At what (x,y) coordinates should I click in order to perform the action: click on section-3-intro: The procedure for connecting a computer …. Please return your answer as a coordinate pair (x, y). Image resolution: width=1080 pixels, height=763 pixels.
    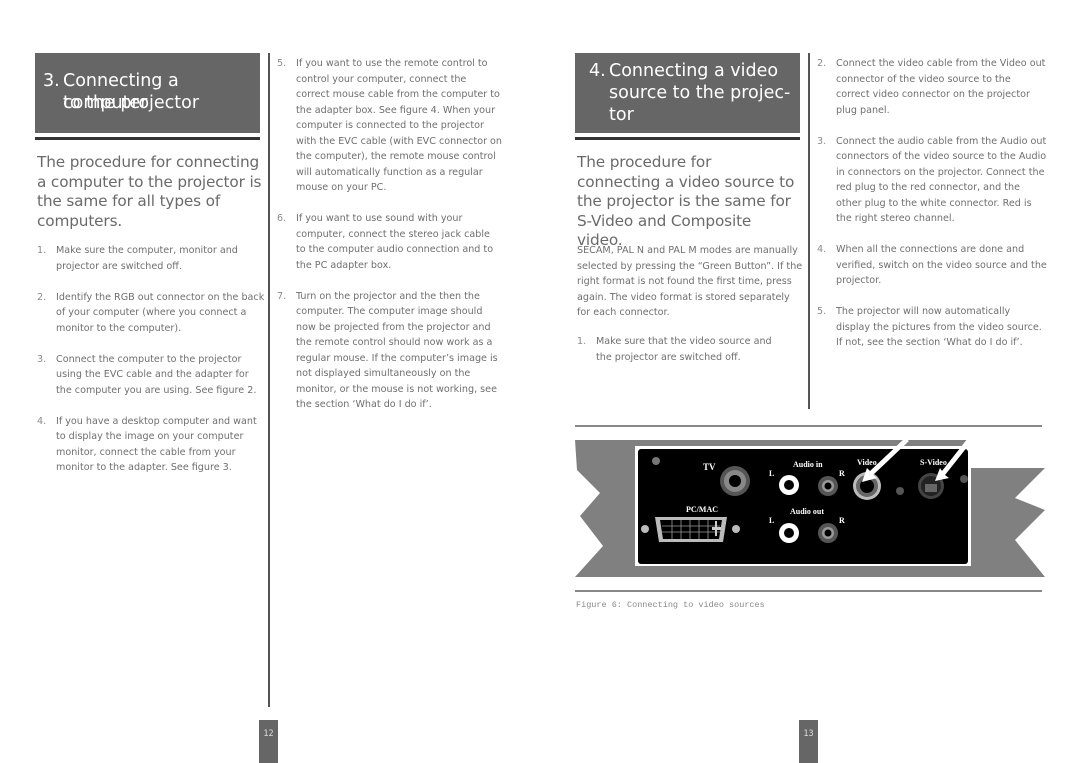
    Looking at the image, I should click on (149, 191).